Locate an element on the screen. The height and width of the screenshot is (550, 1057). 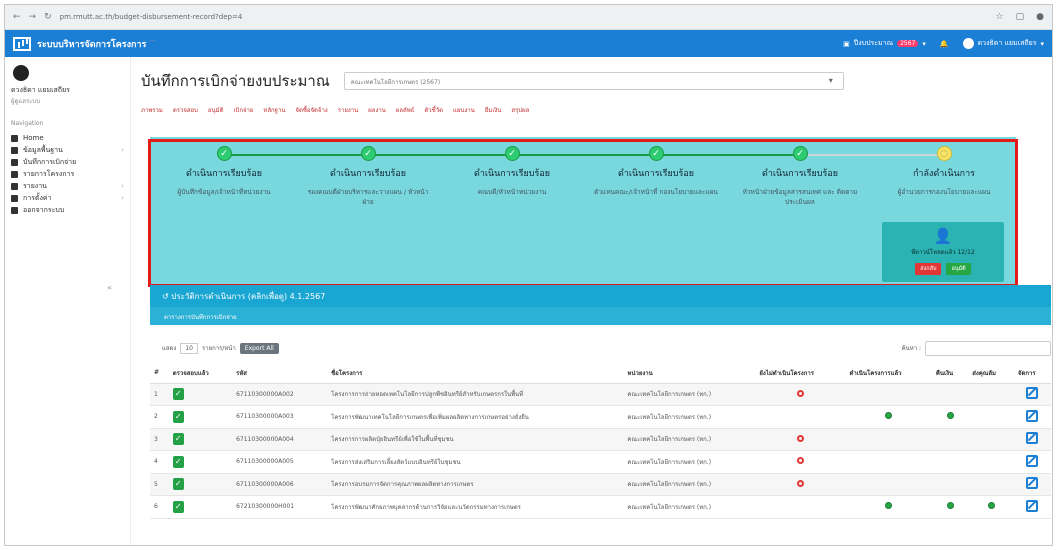
collapse-sidebar-icon: « is located at coordinates (109, 287).